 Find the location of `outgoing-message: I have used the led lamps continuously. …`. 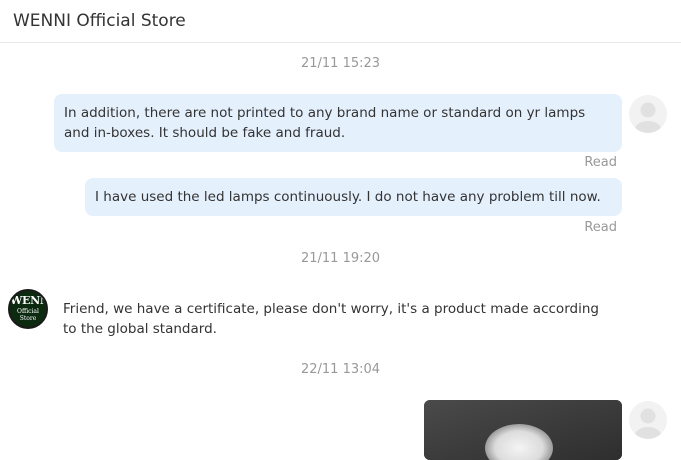

outgoing-message: I have used the led lamps continuously. … is located at coordinates (353, 197).